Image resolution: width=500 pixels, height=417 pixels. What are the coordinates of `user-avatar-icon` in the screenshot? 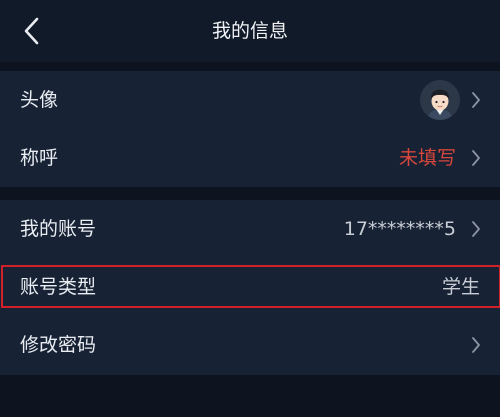 It's located at (440, 100).